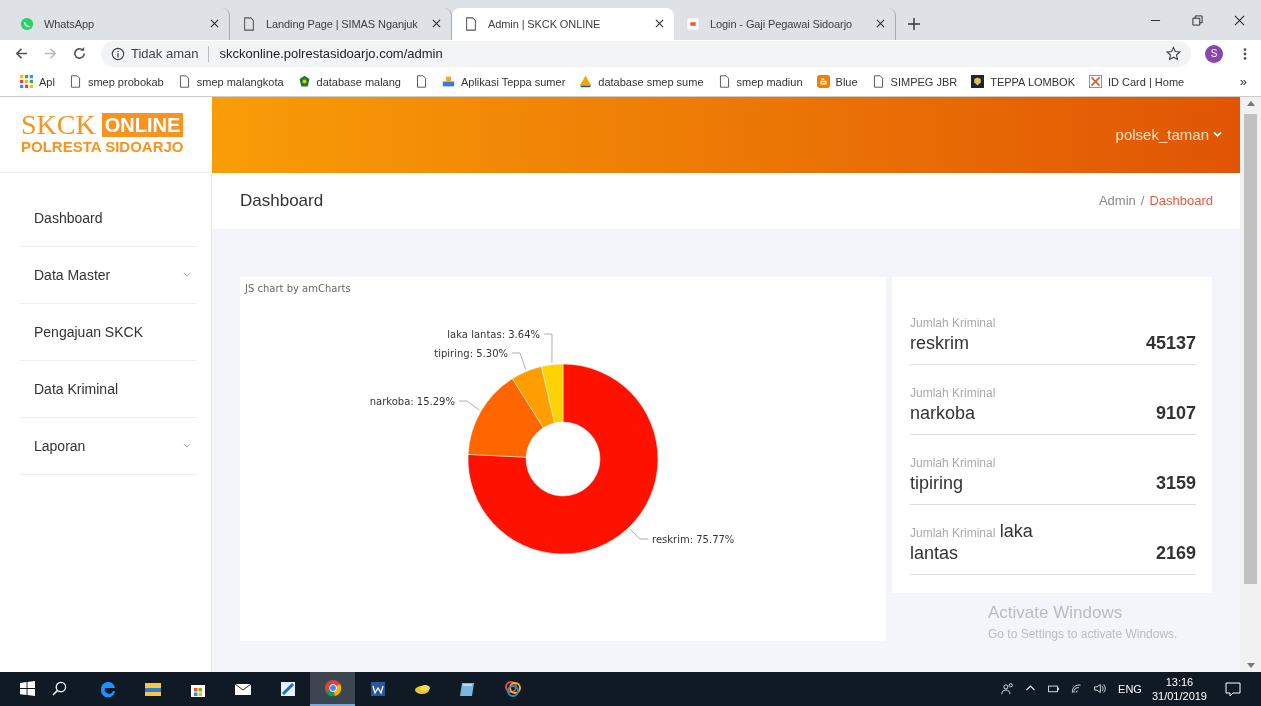  What do you see at coordinates (119, 23) in the screenshot?
I see `browser-tab: WhatsApp` at bounding box center [119, 23].